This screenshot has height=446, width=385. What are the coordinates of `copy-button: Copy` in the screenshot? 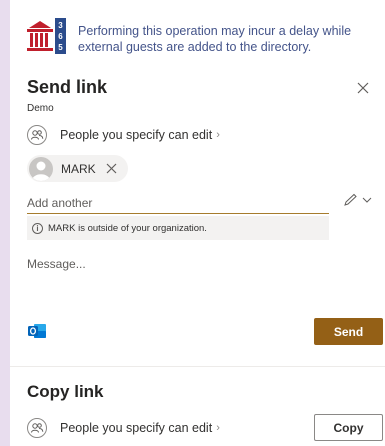 It's located at (348, 427).